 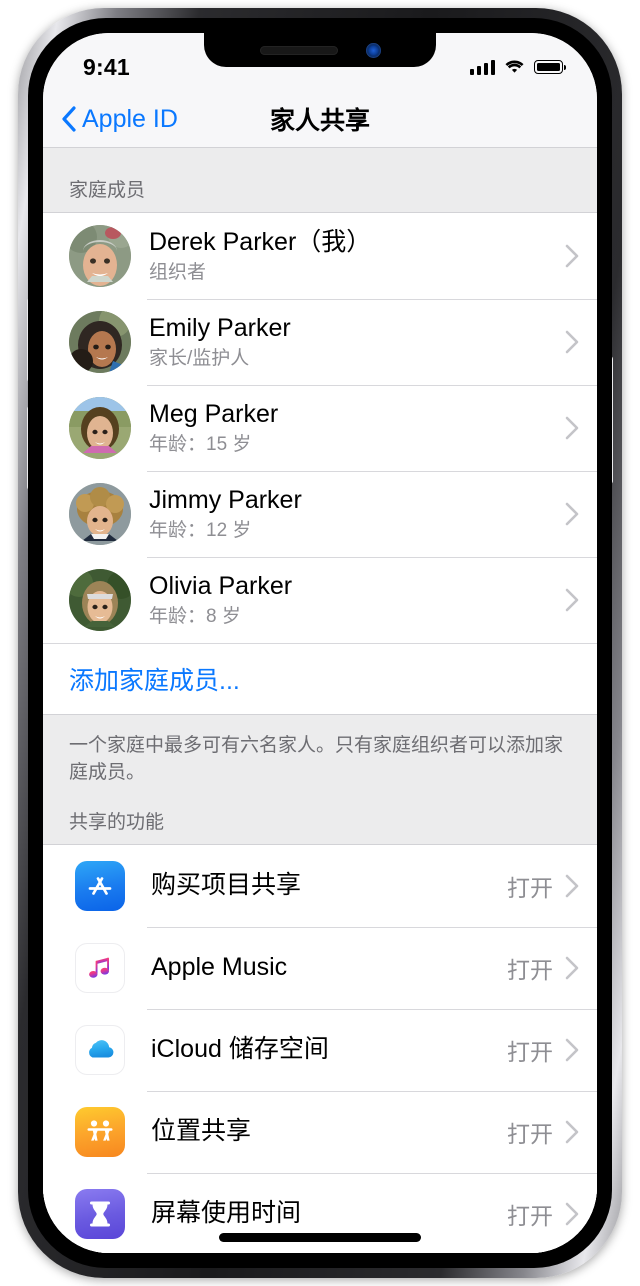 I want to click on member-info: Derek Parker（我） 组织者, so click(x=357, y=256).